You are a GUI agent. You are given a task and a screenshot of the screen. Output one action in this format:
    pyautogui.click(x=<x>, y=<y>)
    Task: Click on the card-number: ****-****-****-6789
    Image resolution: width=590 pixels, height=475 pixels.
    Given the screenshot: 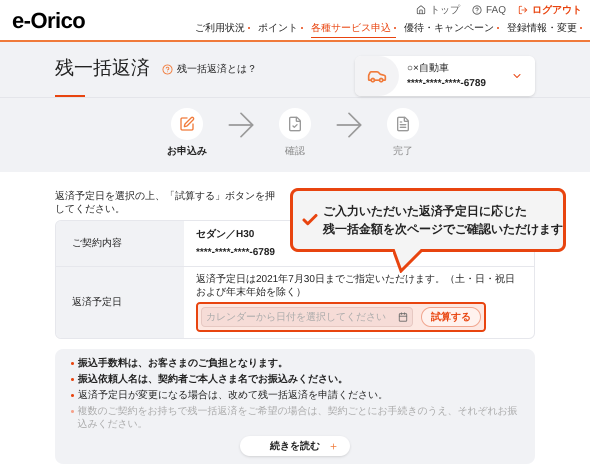 What is the action you would take?
    pyautogui.click(x=447, y=84)
    